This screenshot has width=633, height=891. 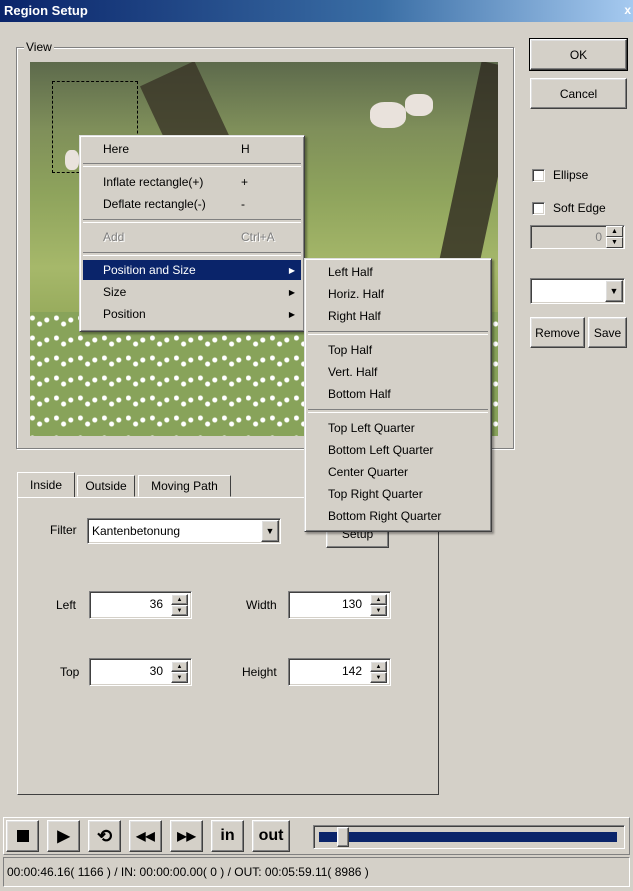 I want to click on filter-select: Kantenbetonung ▼, so click(x=184, y=531).